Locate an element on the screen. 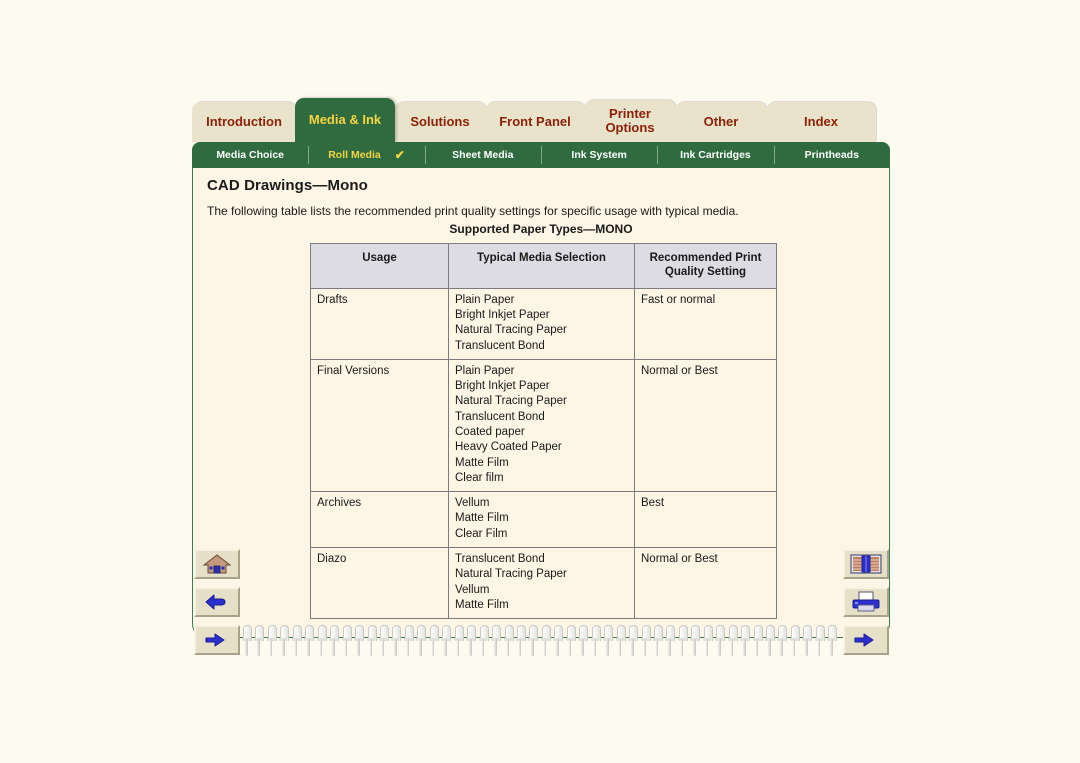 This screenshot has height=763, width=1080. main-tab-front-panel: Front Panel is located at coordinates (535, 122).